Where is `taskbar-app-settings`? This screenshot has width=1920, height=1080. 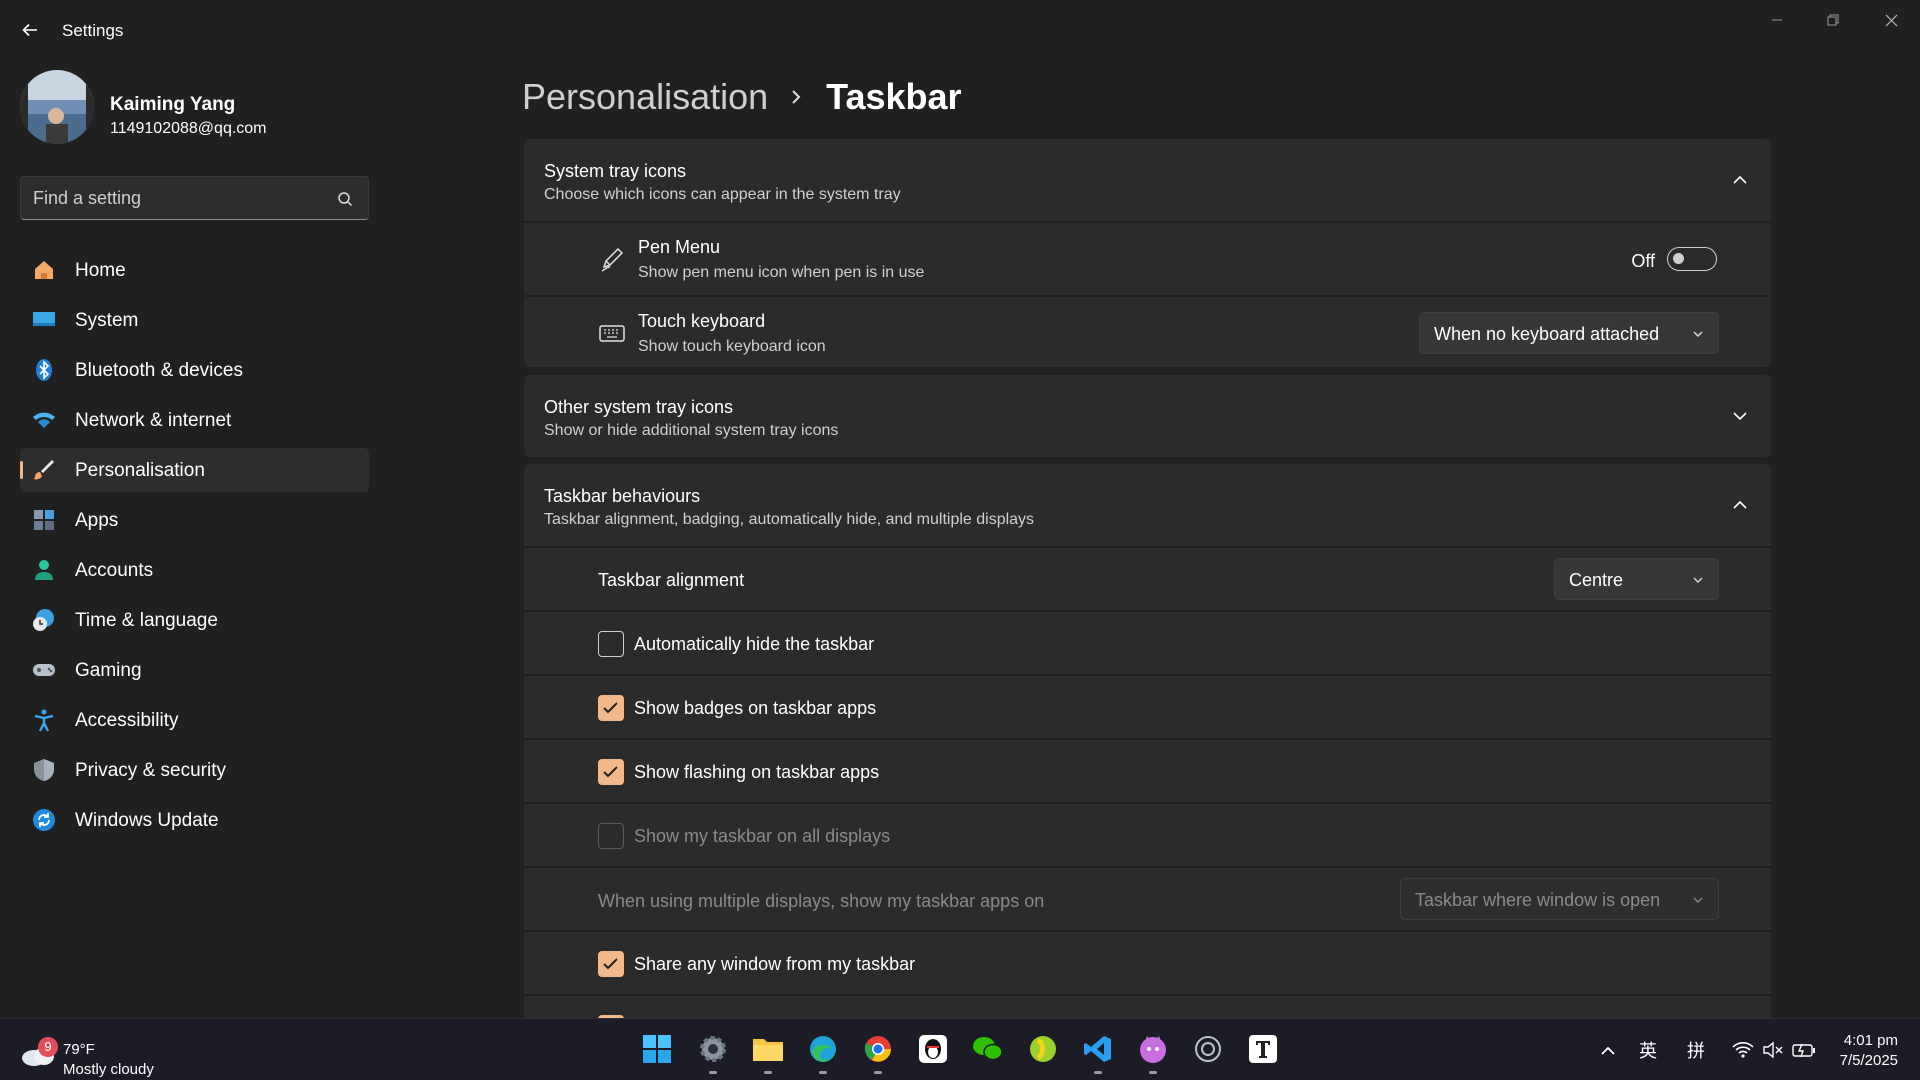 taskbar-app-settings is located at coordinates (713, 1051).